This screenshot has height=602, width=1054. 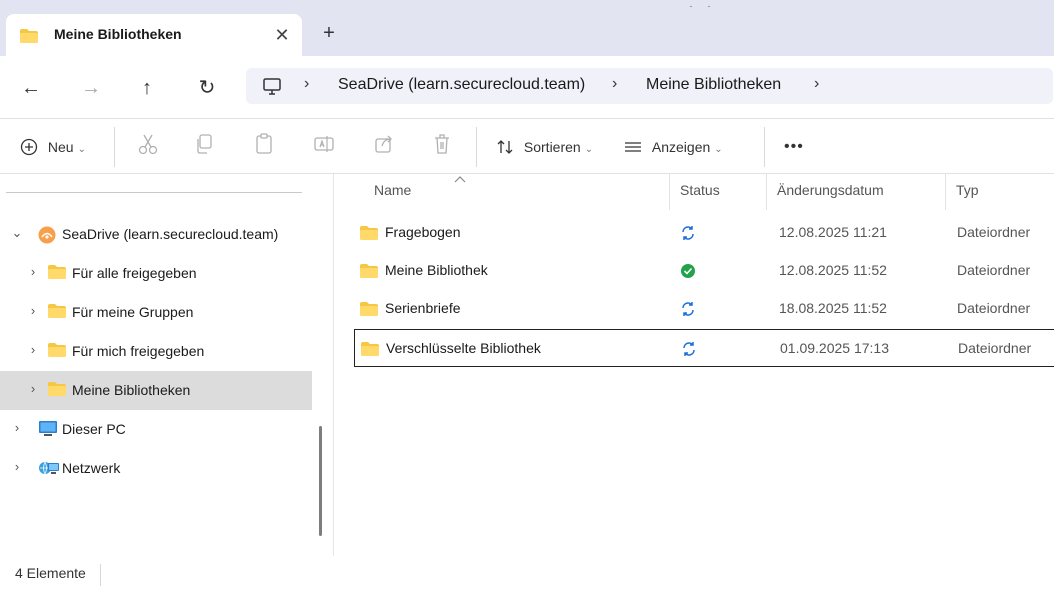 What do you see at coordinates (633, 147) in the screenshot?
I see `view-lines-icon` at bounding box center [633, 147].